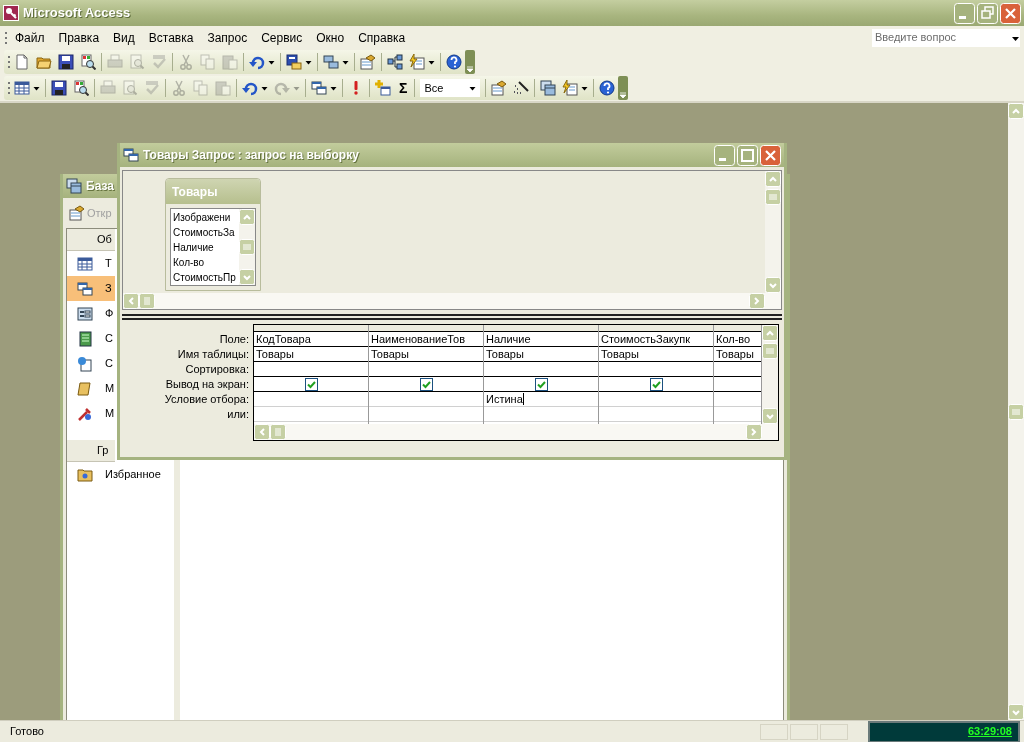 This screenshot has height=742, width=1024. What do you see at coordinates (548, 88) in the screenshot?
I see `windows-icon` at bounding box center [548, 88].